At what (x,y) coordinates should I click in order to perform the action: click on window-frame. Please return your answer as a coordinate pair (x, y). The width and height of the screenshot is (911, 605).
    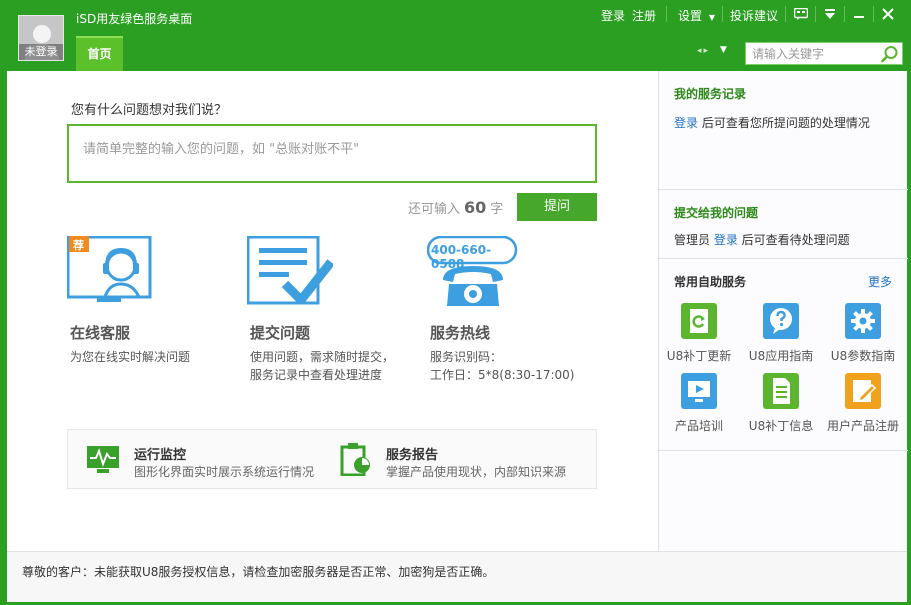
    Looking at the image, I should click on (3, 338).